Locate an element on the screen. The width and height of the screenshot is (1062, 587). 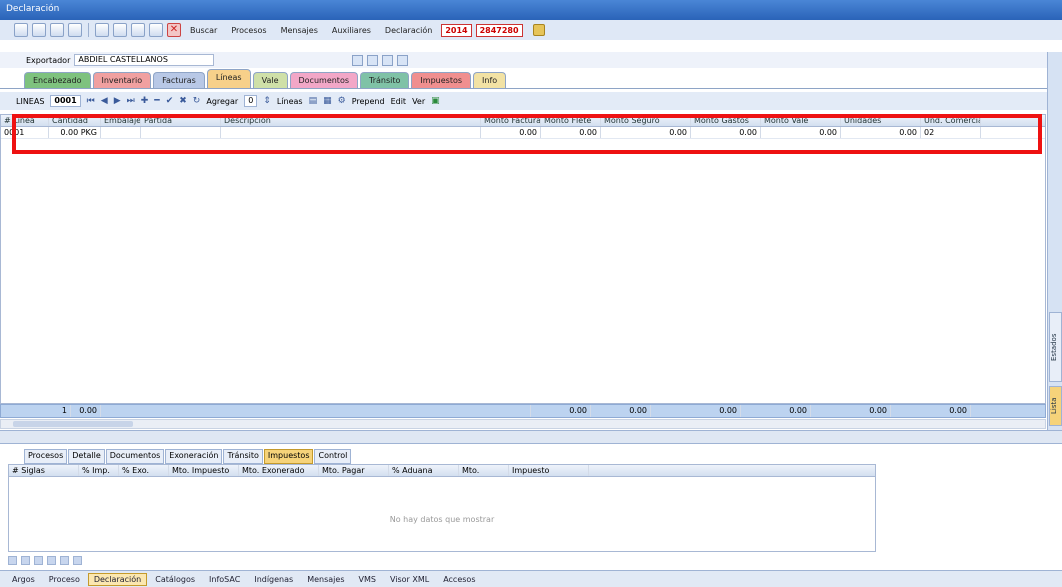
tab-4: Vale is located at coordinates (270, 80).